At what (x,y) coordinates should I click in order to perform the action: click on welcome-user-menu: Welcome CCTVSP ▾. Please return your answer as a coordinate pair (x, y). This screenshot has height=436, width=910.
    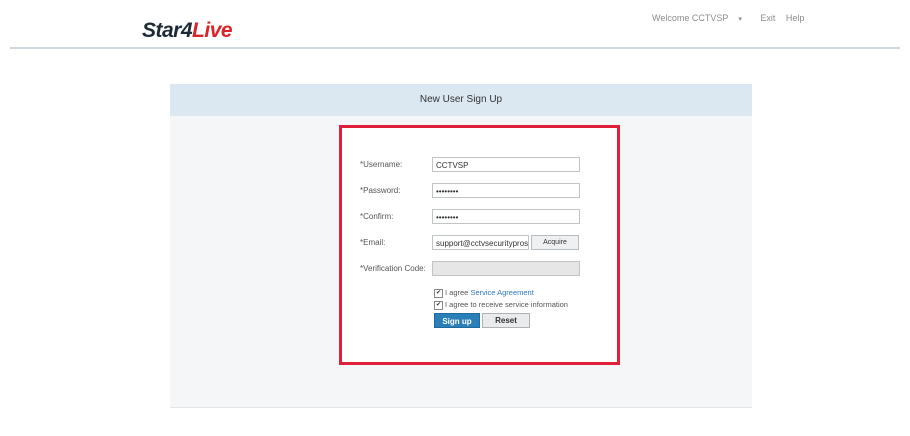
    Looking at the image, I should click on (701, 18).